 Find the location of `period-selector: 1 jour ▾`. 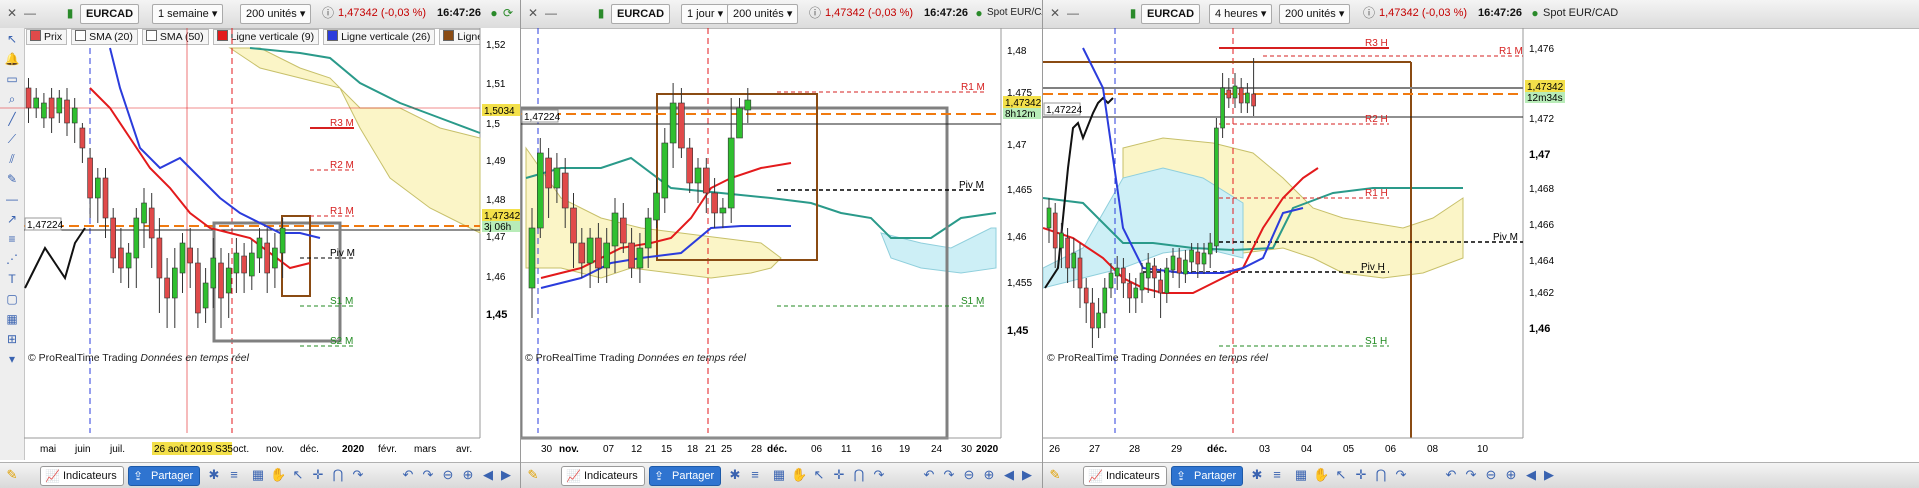

period-selector: 1 jour ▾ is located at coordinates (705, 14).